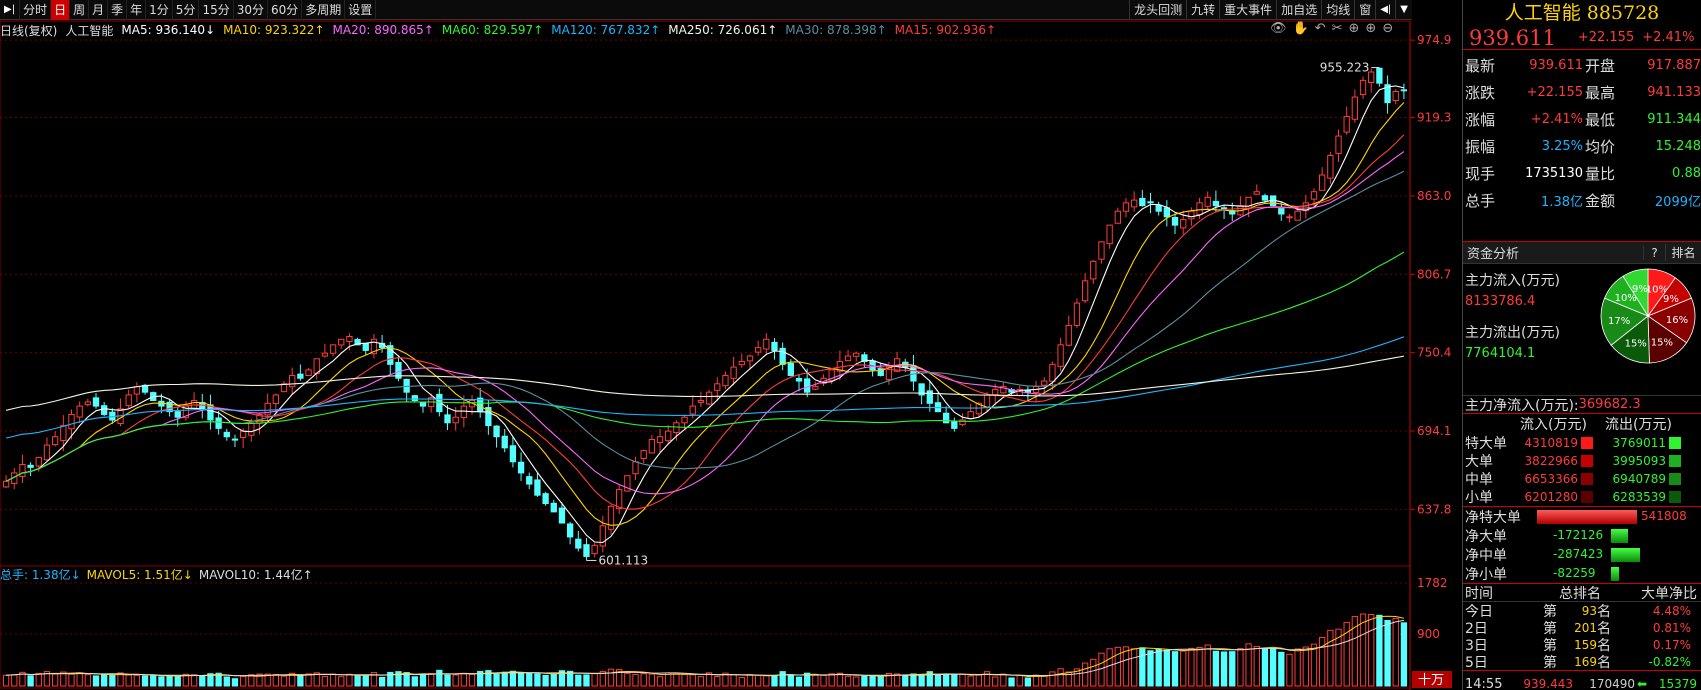 The width and height of the screenshot is (1701, 690). Describe the element at coordinates (1654, 252) in the screenshot. I see `help-button: ?` at that location.